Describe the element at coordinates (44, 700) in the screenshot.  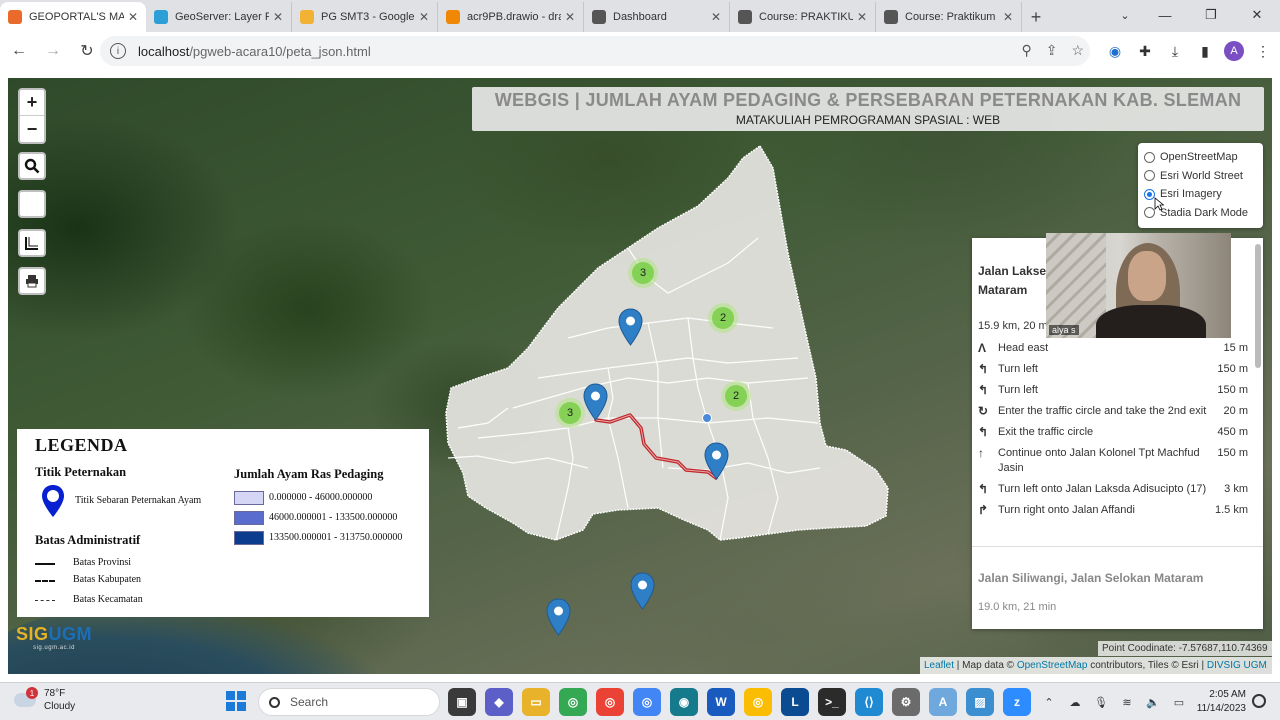
I see `weather-widget: 1 78°F Cloudy` at that location.